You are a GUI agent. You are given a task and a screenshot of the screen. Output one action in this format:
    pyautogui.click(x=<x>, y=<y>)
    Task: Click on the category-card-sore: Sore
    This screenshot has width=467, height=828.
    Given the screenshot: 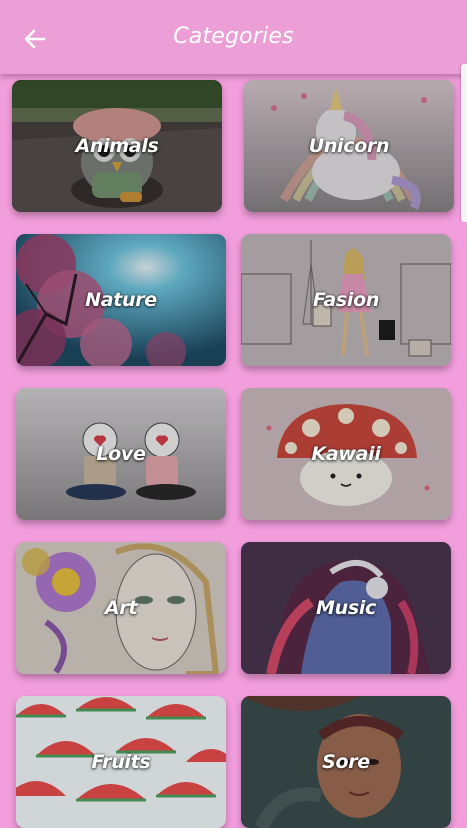 What is the action you would take?
    pyautogui.click(x=346, y=762)
    